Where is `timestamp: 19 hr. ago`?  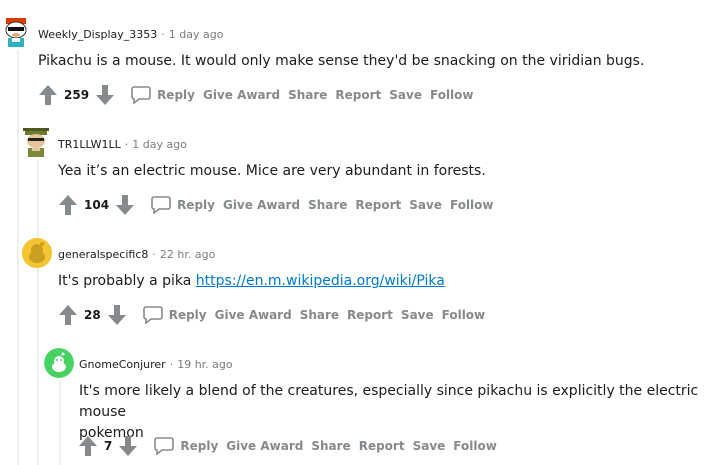
timestamp: 19 hr. ago is located at coordinates (204, 364).